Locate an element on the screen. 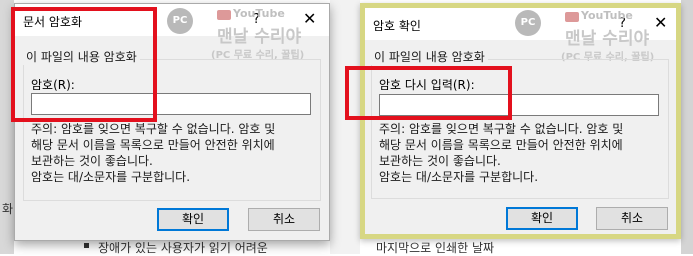 This screenshot has width=693, height=256. background-document-middle is located at coordinates (345, 127).